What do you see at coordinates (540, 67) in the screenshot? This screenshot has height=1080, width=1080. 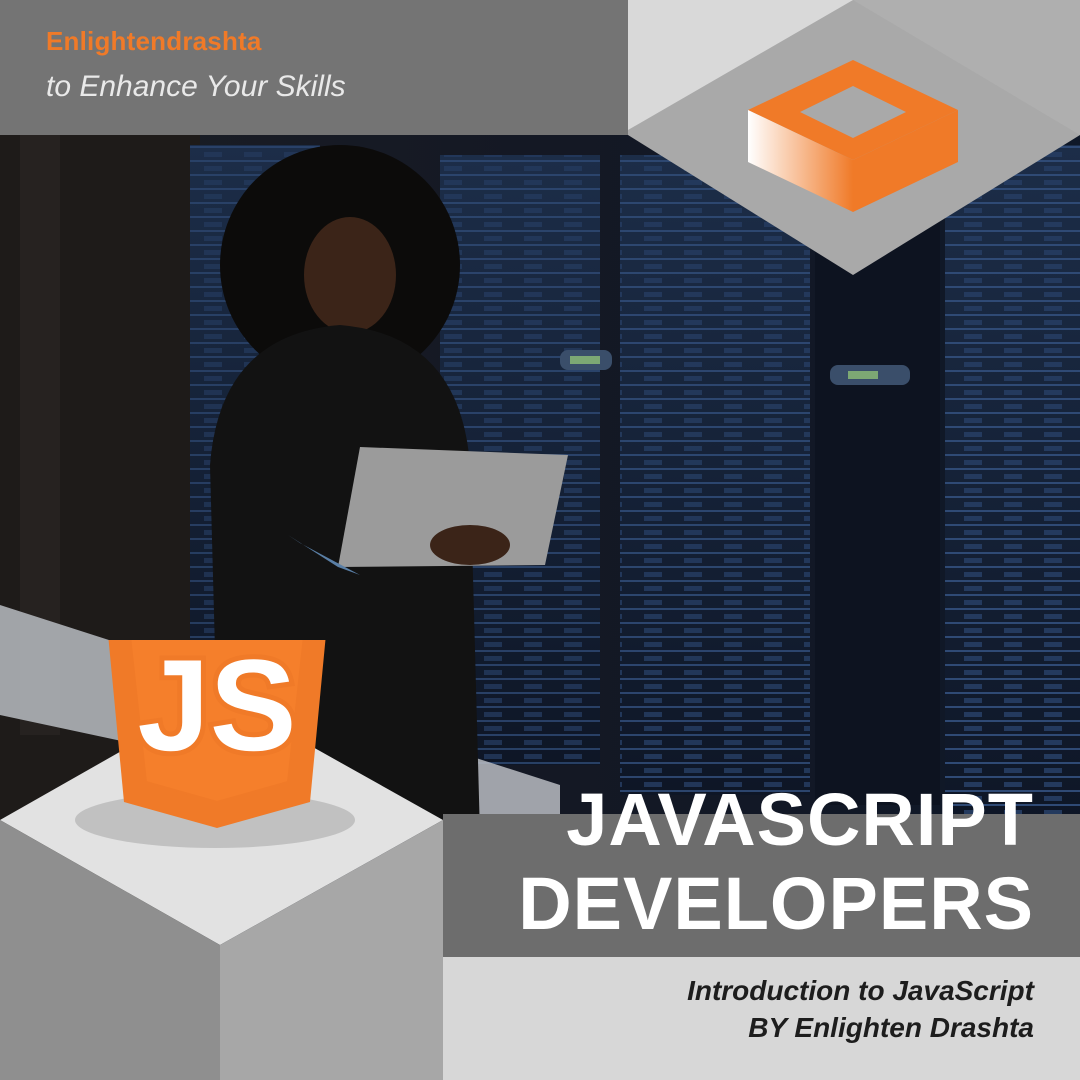 I see `header-bar: Enlightendrashta to Enhance Your Skills` at bounding box center [540, 67].